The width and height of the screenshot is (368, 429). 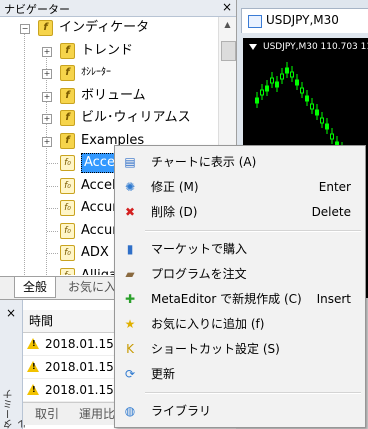 What do you see at coordinates (240, 187) in the screenshot?
I see `menu-item: ✺ 修正 (M) Enter` at bounding box center [240, 187].